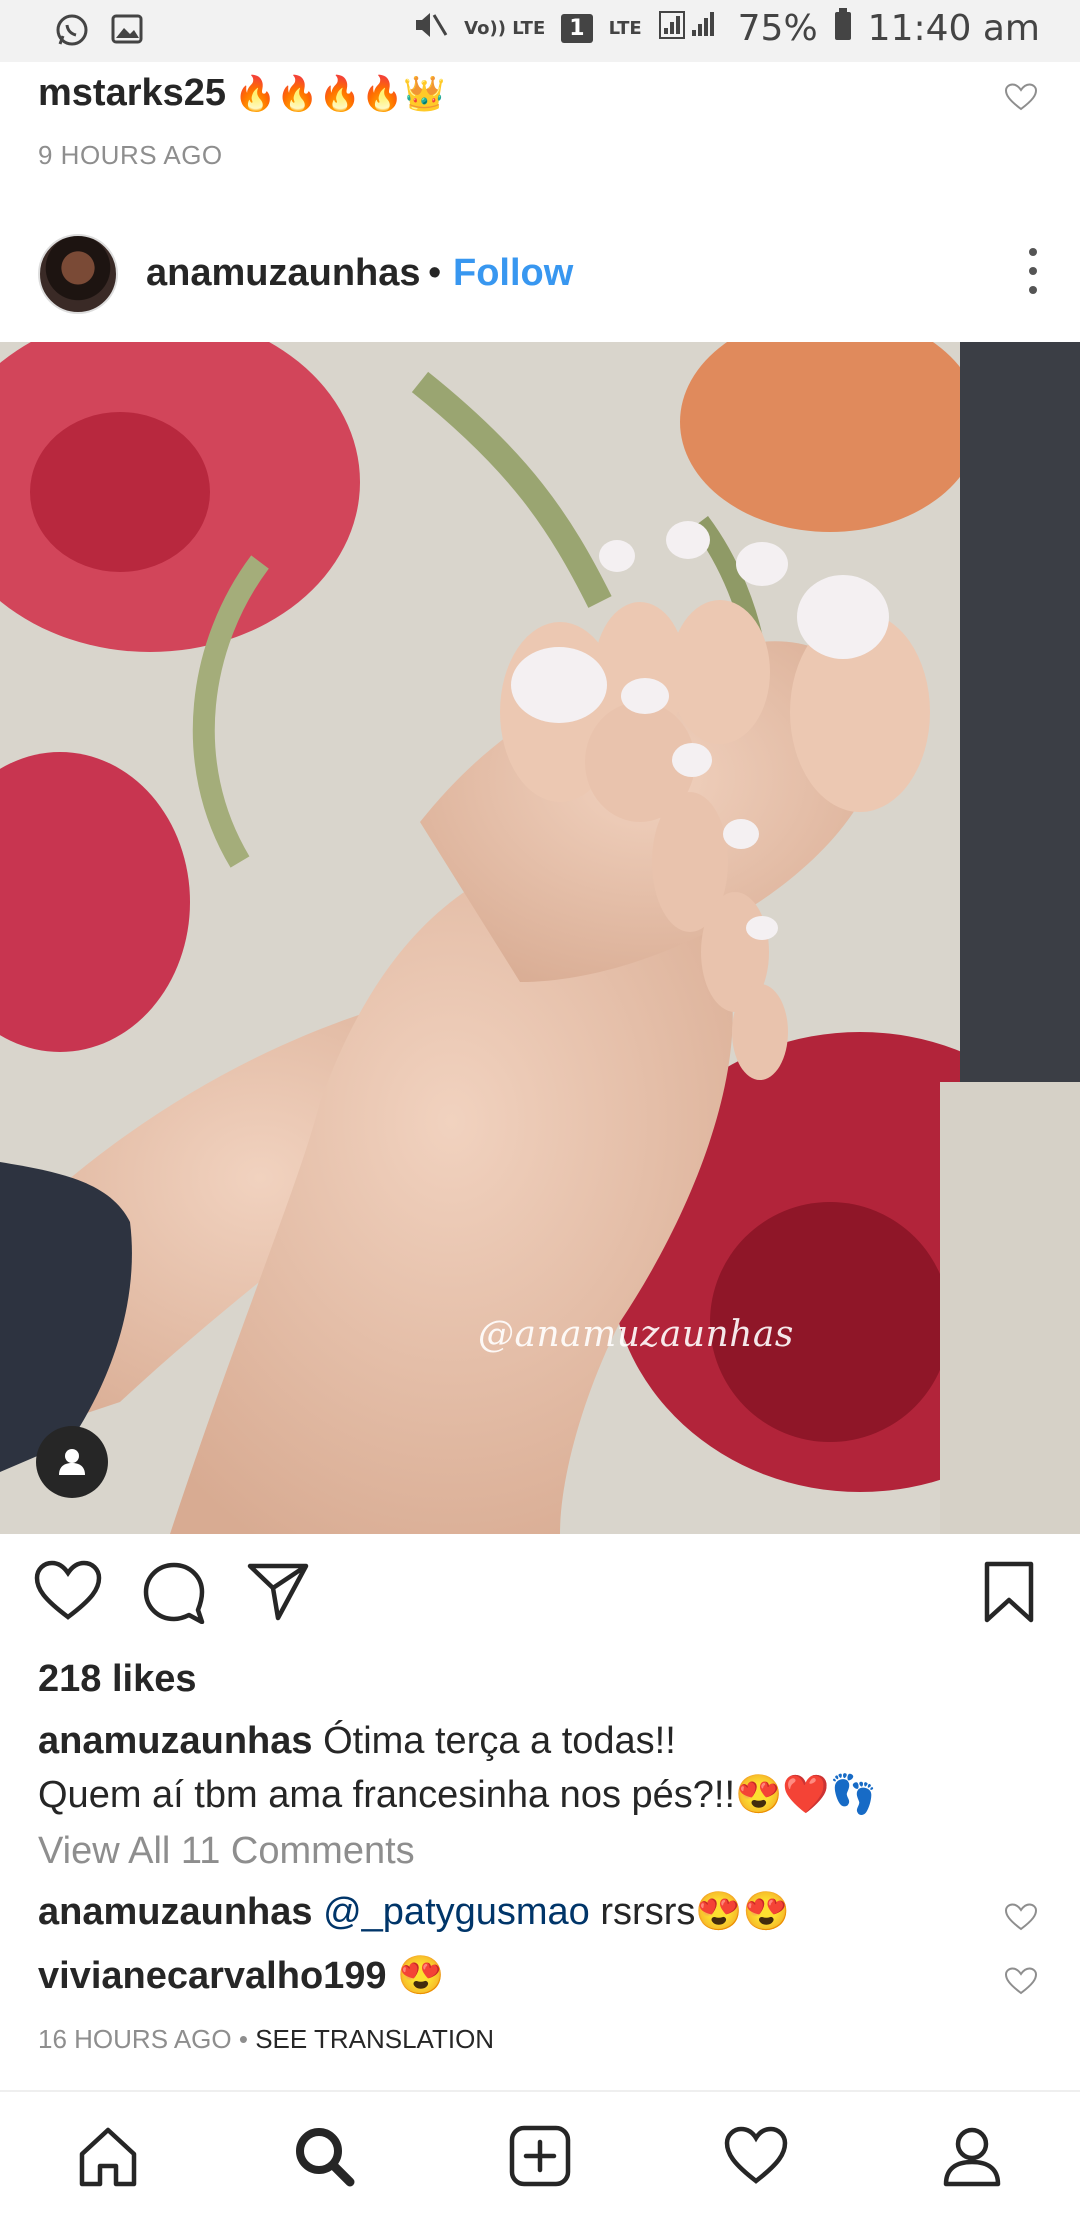 This screenshot has height=2220, width=1080. I want to click on caption-text-line-1: Ótima terça a todas!!, so click(499, 1741).